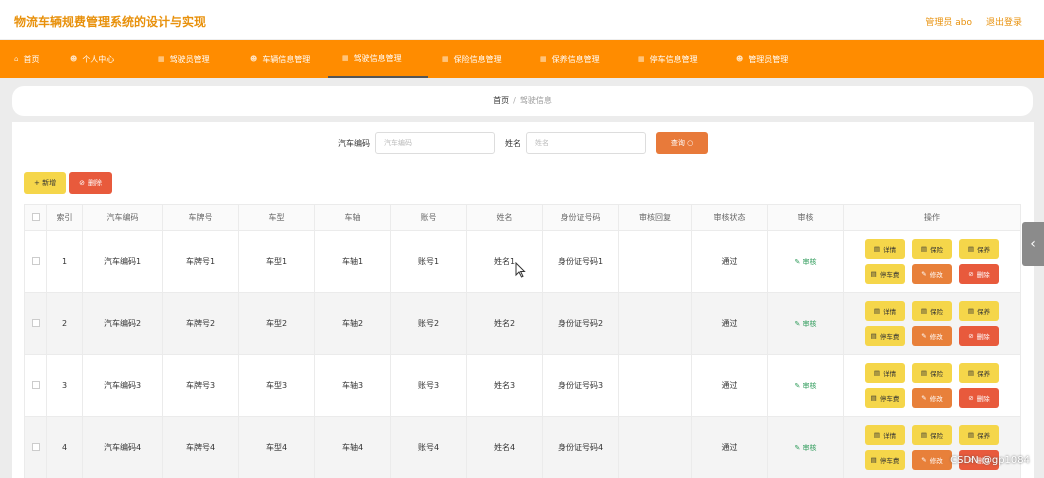  Describe the element at coordinates (948, 21) in the screenshot. I see `user-name: 管理员 abo` at that location.